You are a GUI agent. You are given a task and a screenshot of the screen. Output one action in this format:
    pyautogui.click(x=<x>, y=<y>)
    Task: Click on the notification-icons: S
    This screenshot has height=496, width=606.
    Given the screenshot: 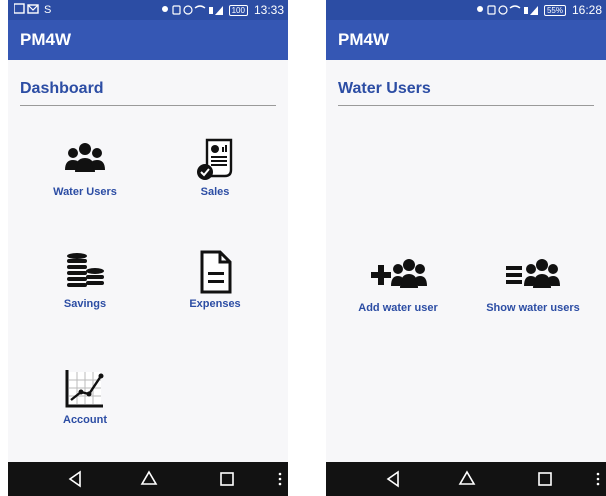 What is the action you would take?
    pyautogui.click(x=39, y=10)
    